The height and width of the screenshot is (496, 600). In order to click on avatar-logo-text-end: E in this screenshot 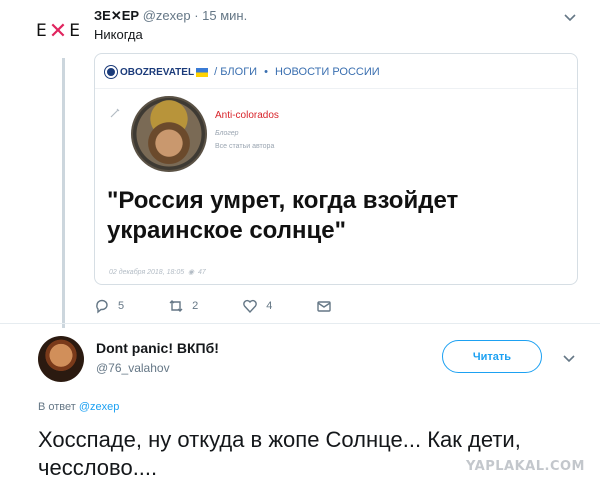, I will do `click(75, 31)`.